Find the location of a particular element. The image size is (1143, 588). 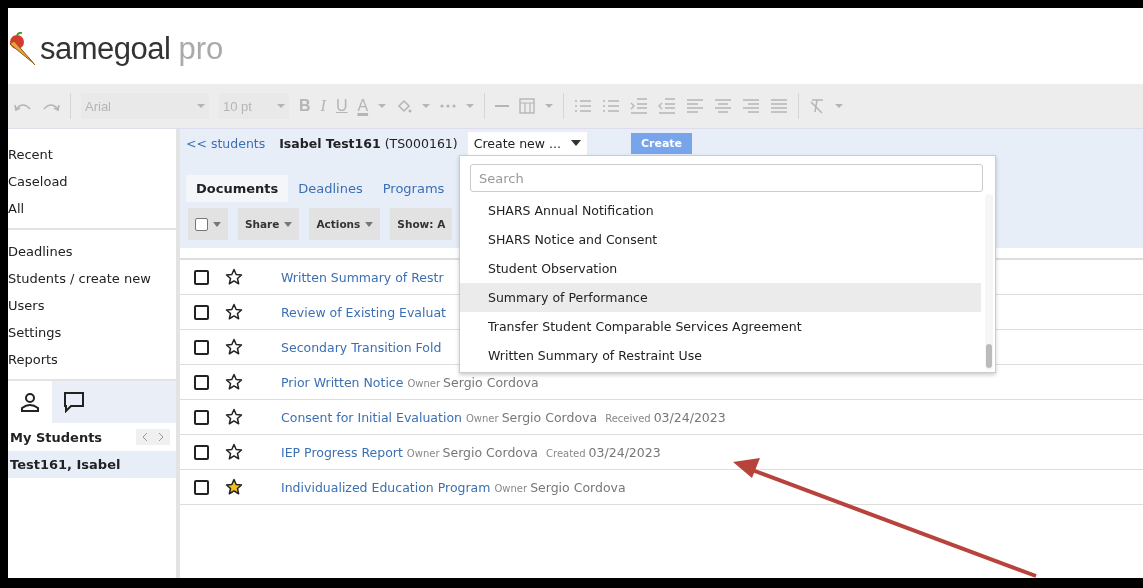

document-link: Individualized Education Program is located at coordinates (386, 487).